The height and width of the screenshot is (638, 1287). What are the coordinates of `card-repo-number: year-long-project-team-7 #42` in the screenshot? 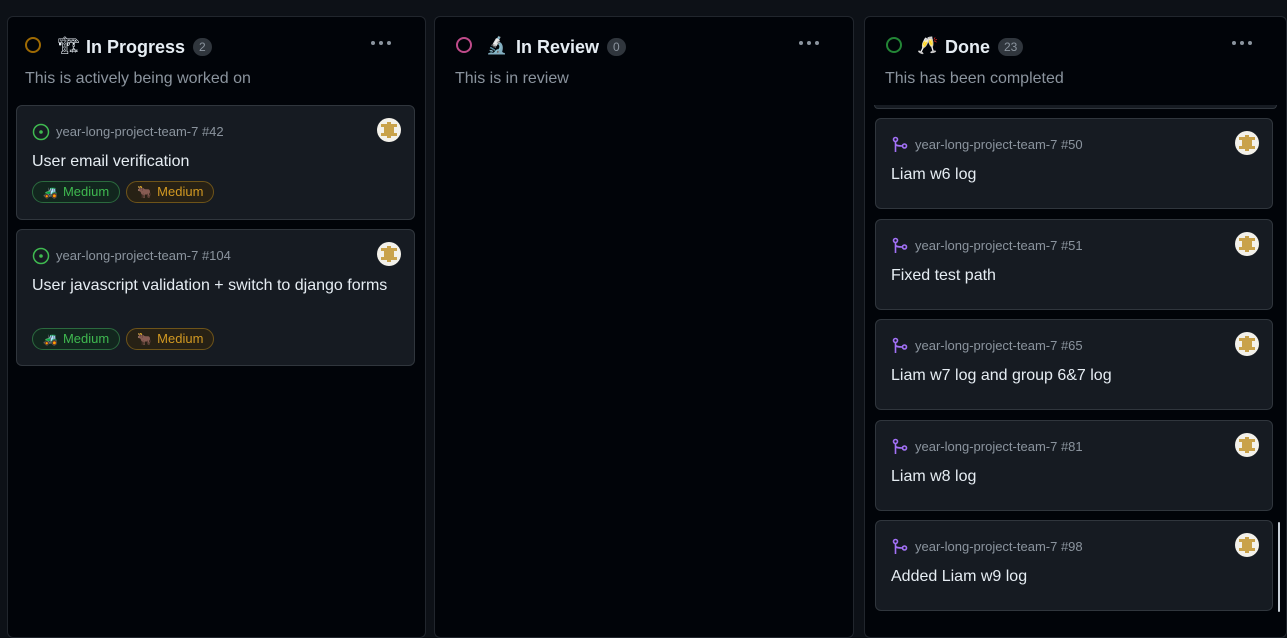 It's located at (140, 132).